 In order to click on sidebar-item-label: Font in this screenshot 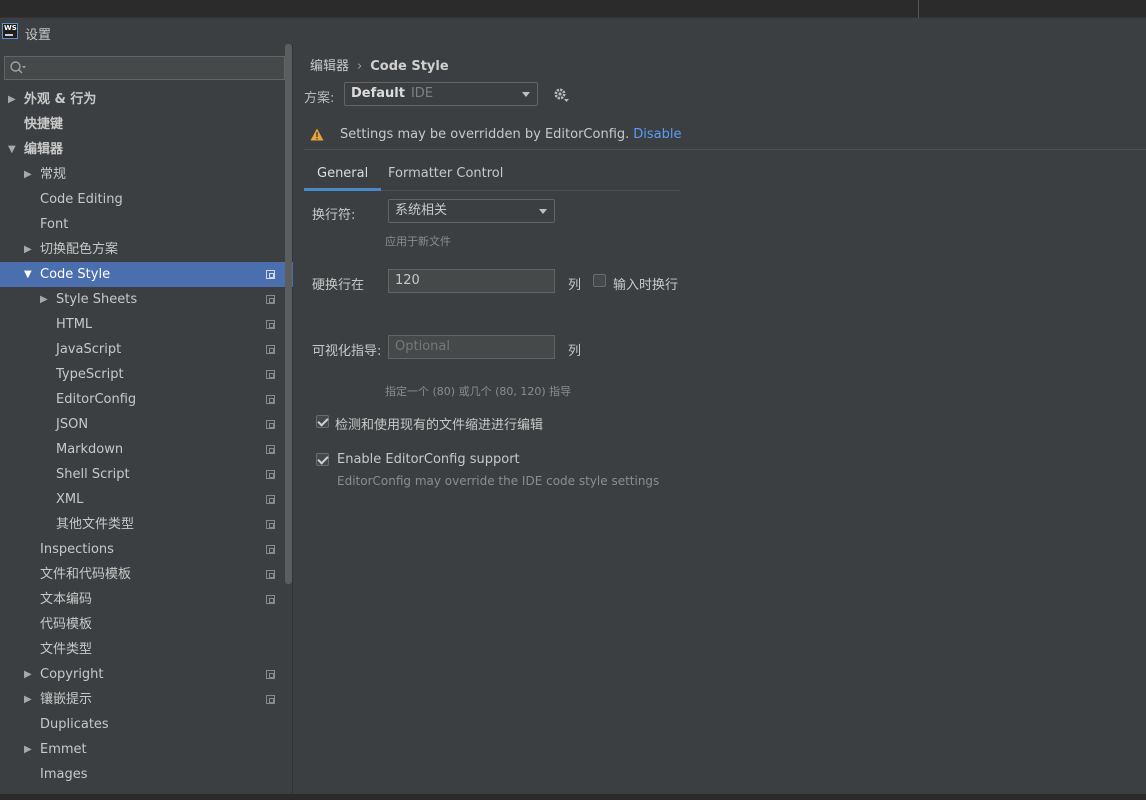, I will do `click(54, 224)`.